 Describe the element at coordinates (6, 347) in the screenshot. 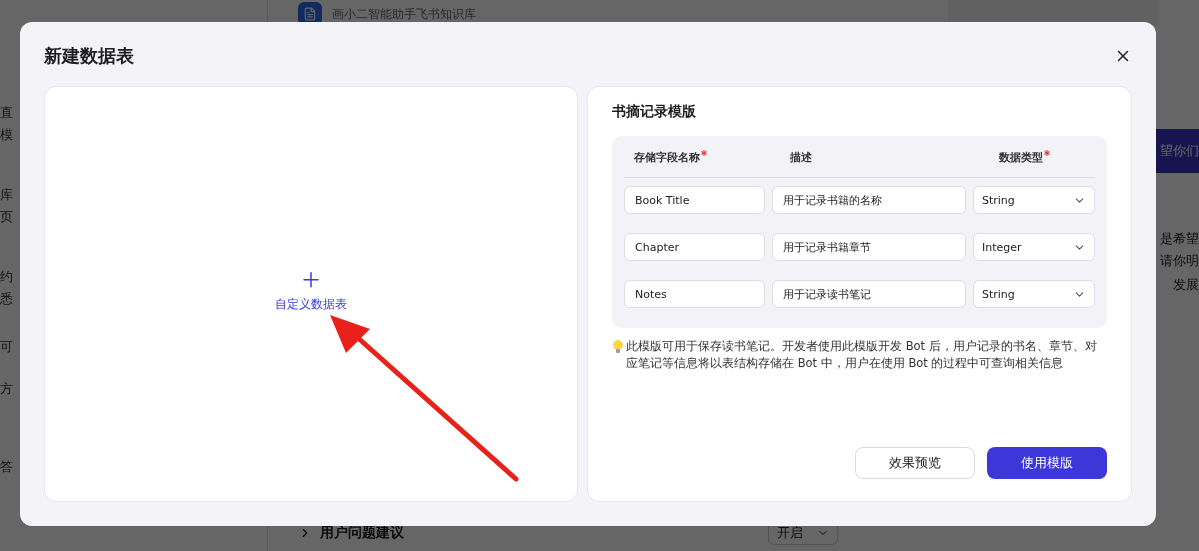

I see `background-text: 可` at that location.